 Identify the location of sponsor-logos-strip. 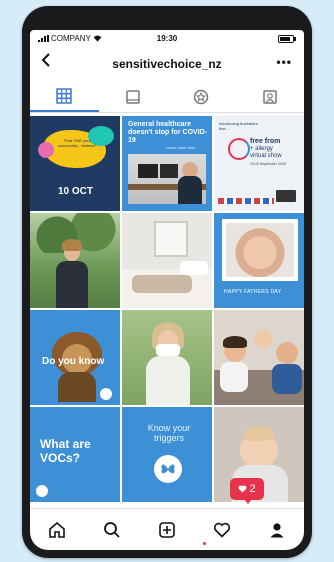
(246, 201).